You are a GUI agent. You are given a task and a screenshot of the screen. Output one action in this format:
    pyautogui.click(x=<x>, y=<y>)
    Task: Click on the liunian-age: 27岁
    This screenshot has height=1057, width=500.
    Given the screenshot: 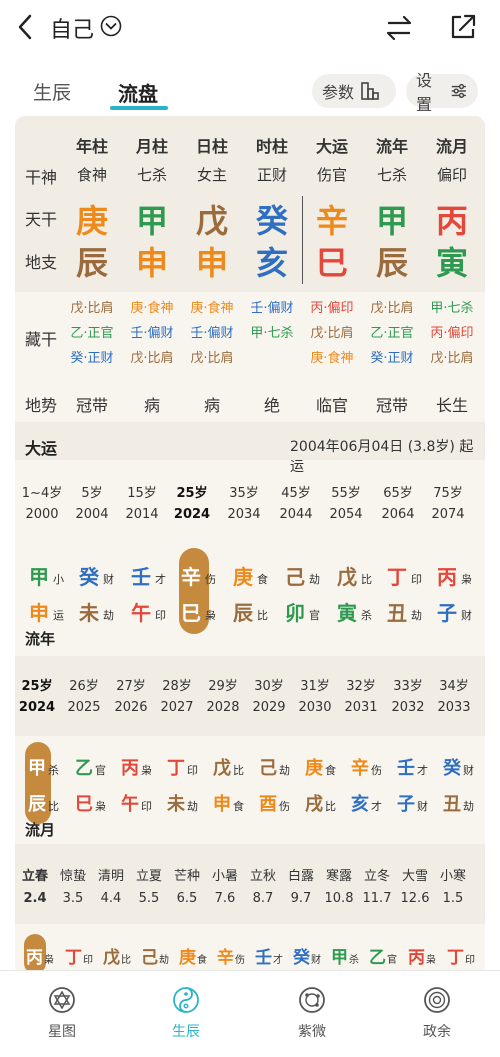 What is the action you would take?
    pyautogui.click(x=131, y=684)
    